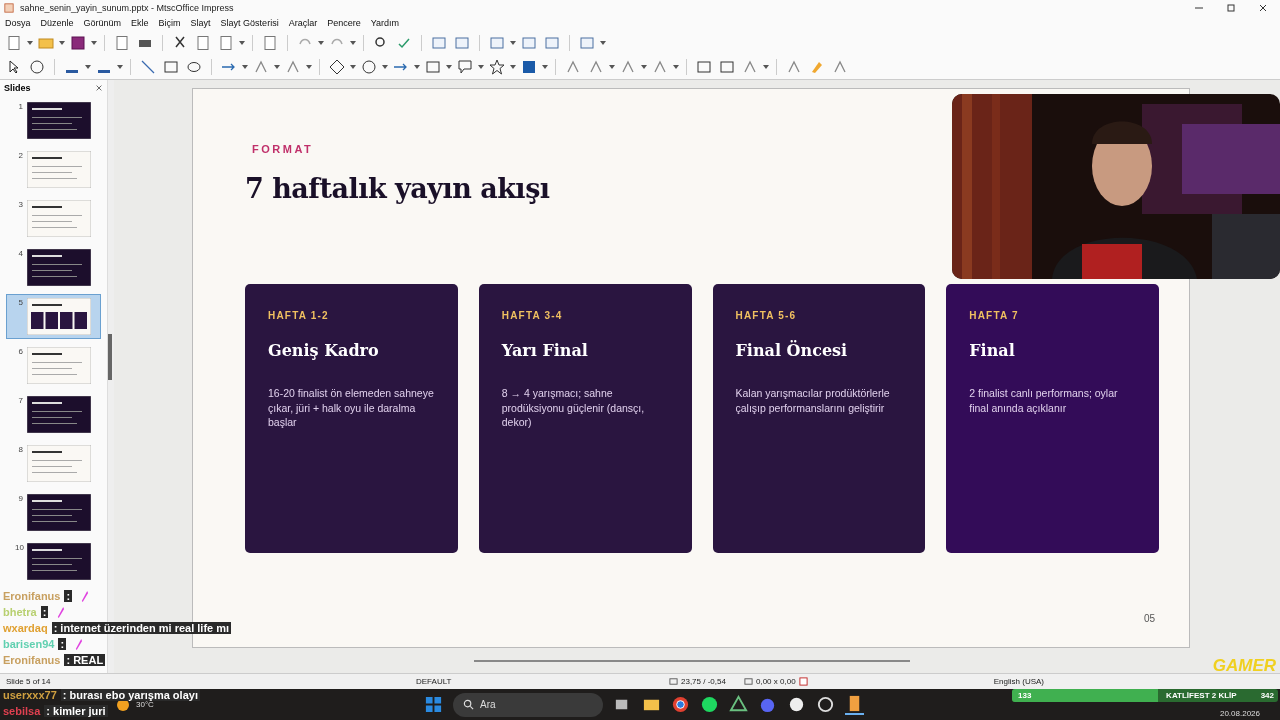  Describe the element at coordinates (497, 67) in the screenshot. I see `star-icon` at that location.